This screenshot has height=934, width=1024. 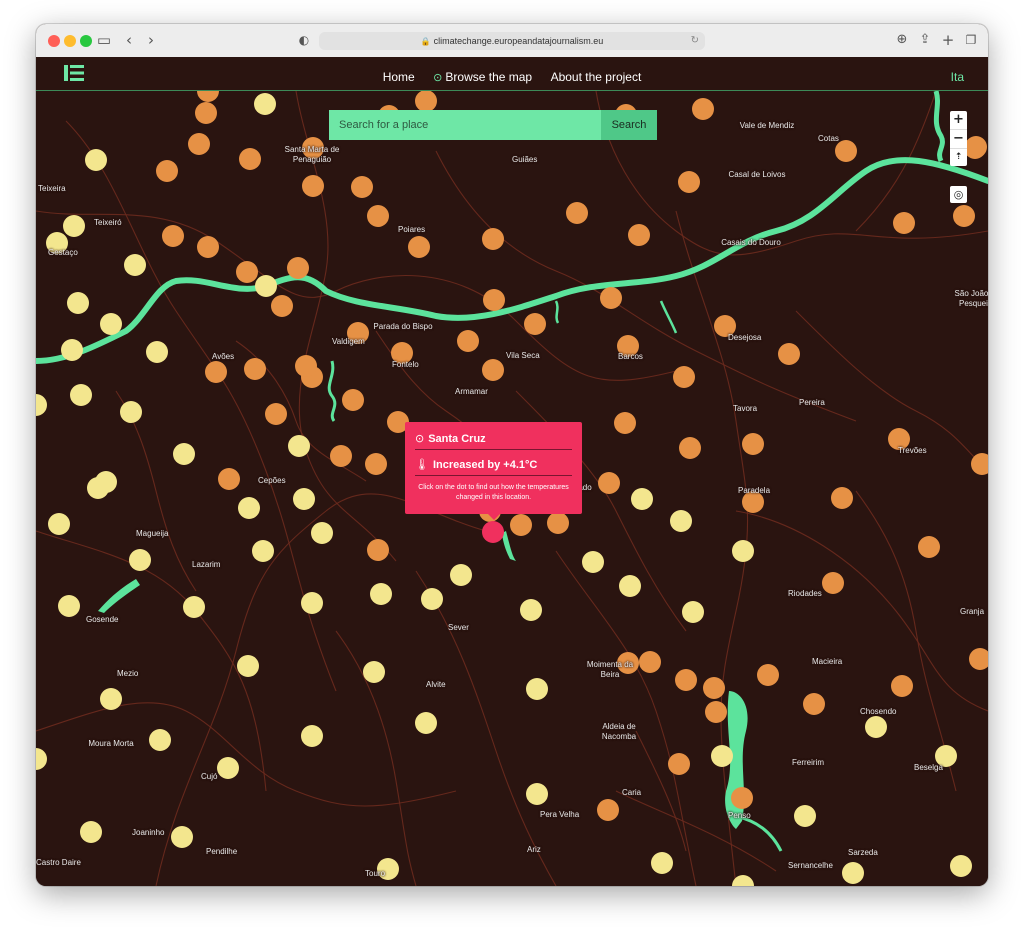 I want to click on place-label: Ferreirim, so click(x=808, y=762).